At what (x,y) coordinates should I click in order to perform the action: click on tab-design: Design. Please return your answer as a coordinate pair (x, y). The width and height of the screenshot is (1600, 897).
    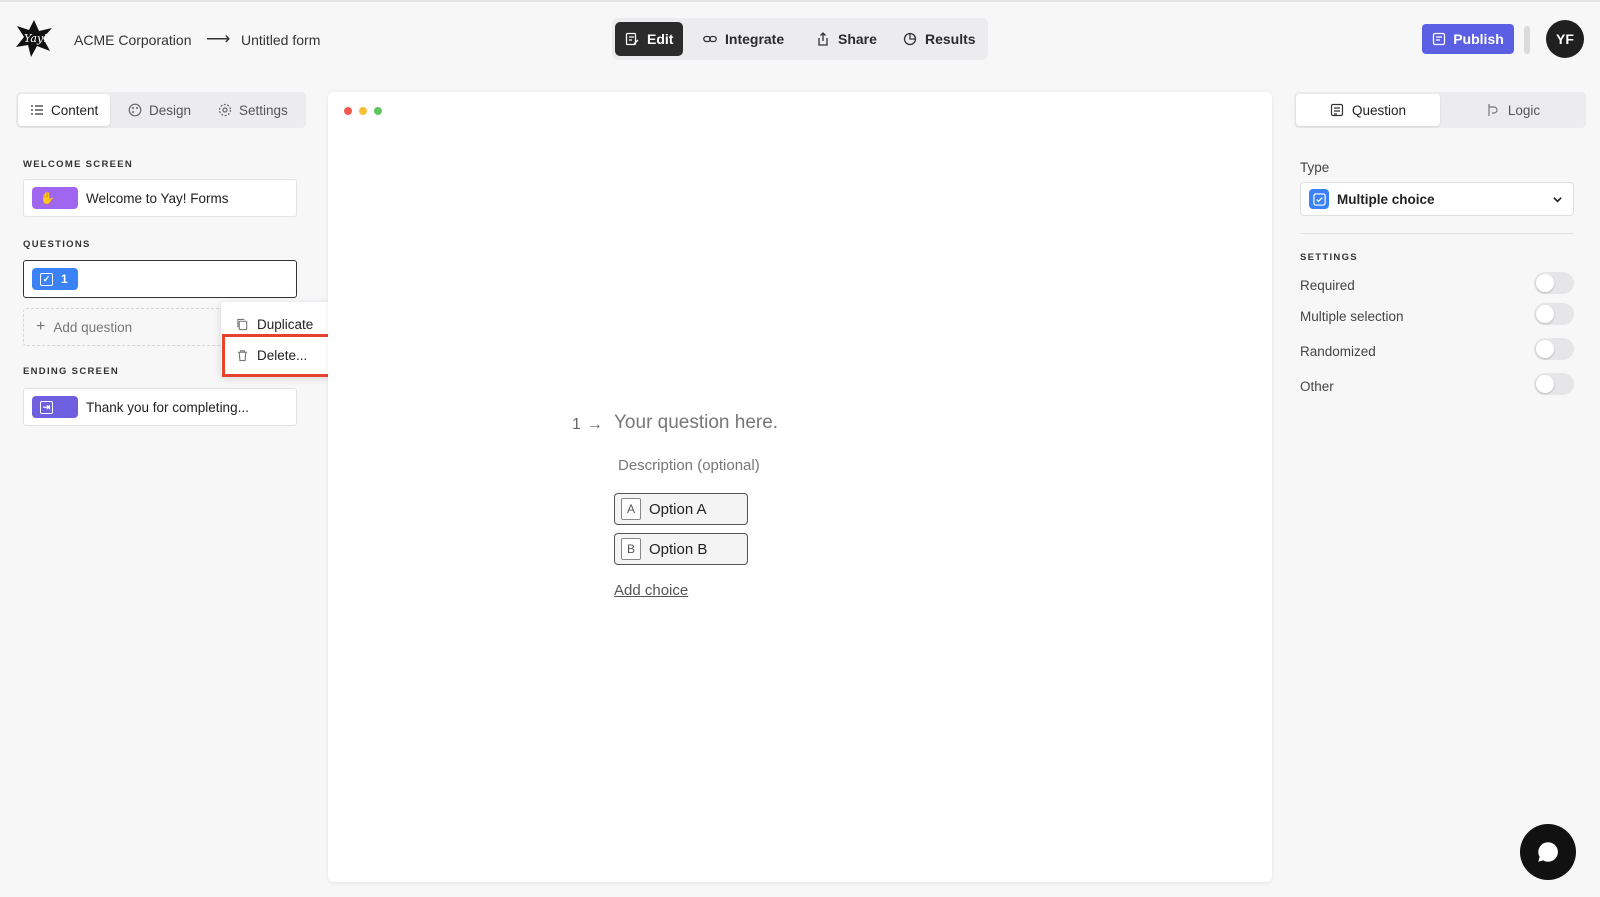
    Looking at the image, I should click on (159, 110).